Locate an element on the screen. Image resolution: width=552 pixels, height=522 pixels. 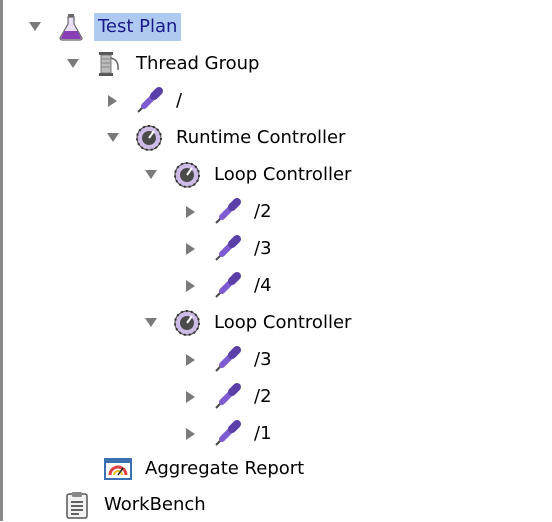
node-label: /1 is located at coordinates (263, 433).